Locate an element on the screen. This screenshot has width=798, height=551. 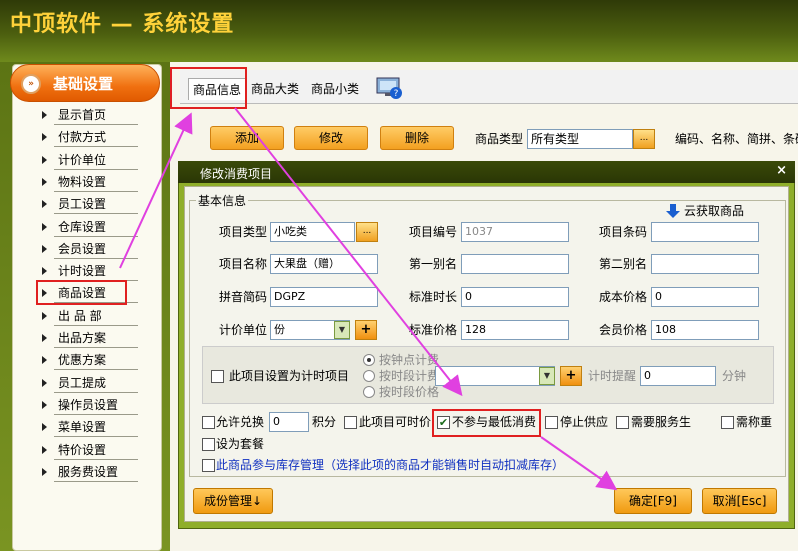
stop-supply-checkbox is located at coordinates (551, 422).